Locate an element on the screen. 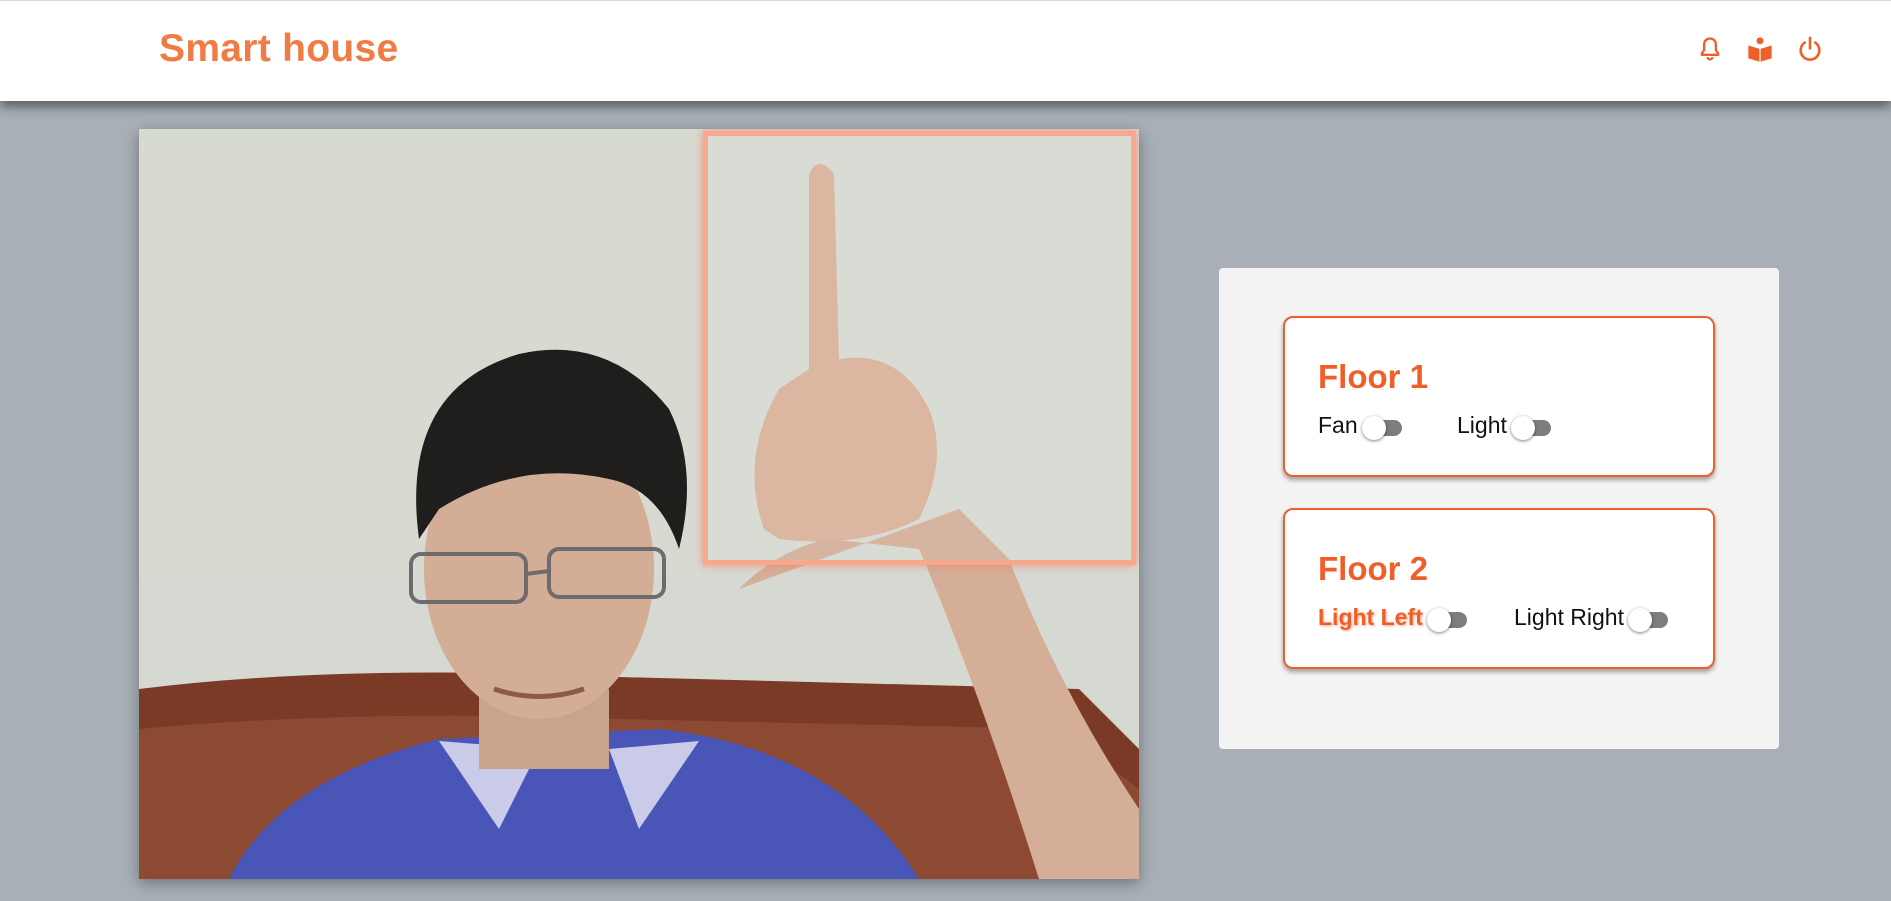 Image resolution: width=1891 pixels, height=901 pixels. gesture-detection-box is located at coordinates (919, 348).